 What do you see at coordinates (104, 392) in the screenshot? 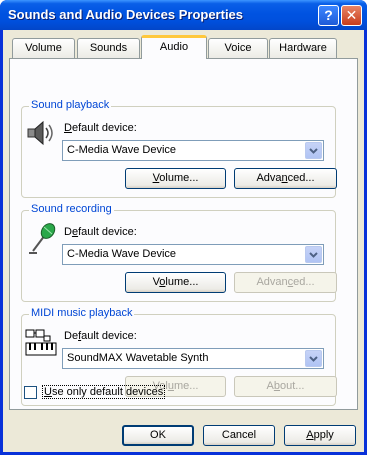
I see `use-default-devices-label: Use only default devices` at bounding box center [104, 392].